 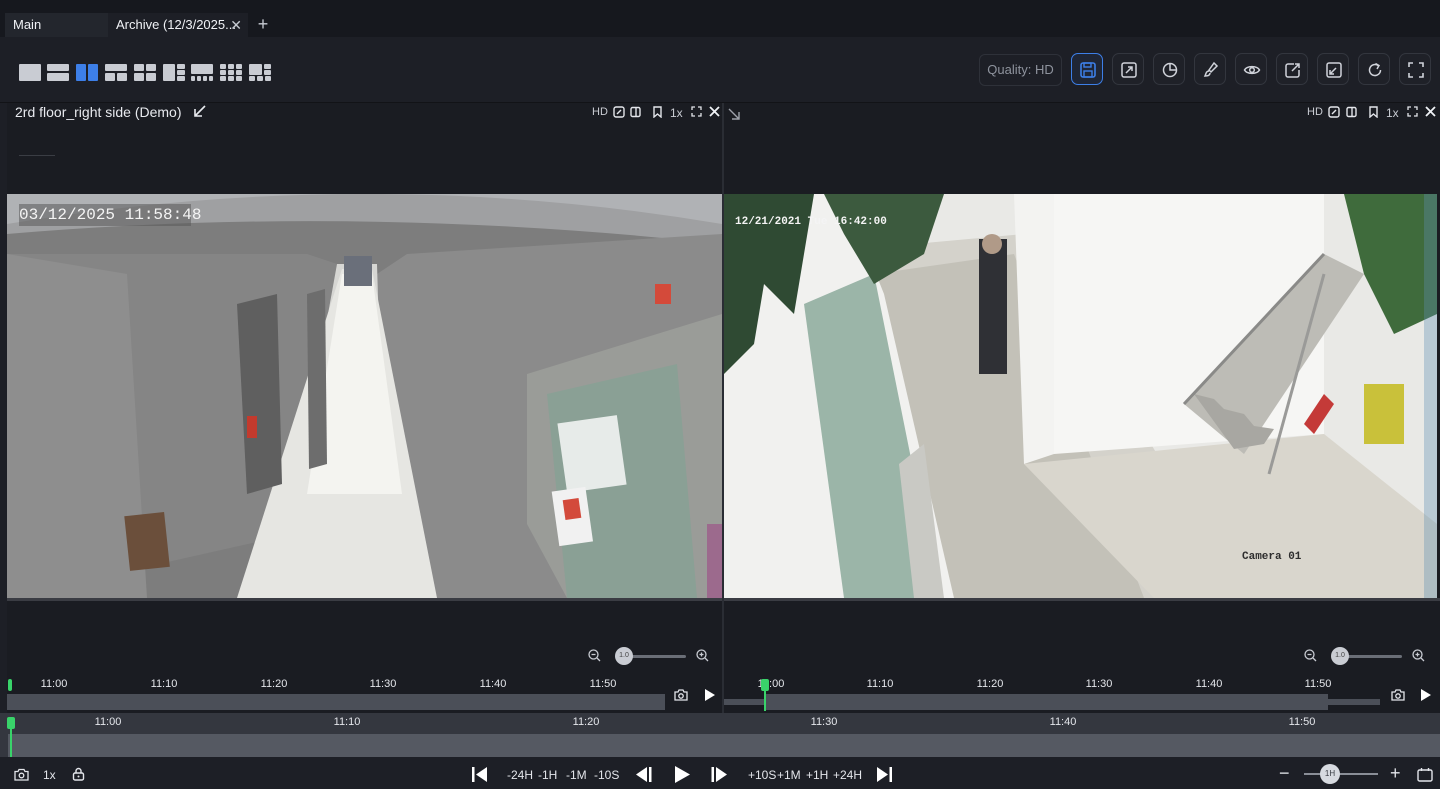 What do you see at coordinates (164, 684) in the screenshot?
I see `timeline-tick: 11:10` at bounding box center [164, 684].